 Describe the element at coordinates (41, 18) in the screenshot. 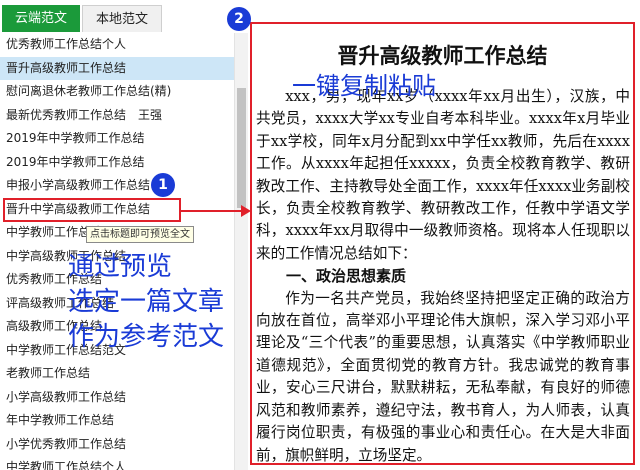

I see `tab-cloud-samples: 云端范文` at that location.